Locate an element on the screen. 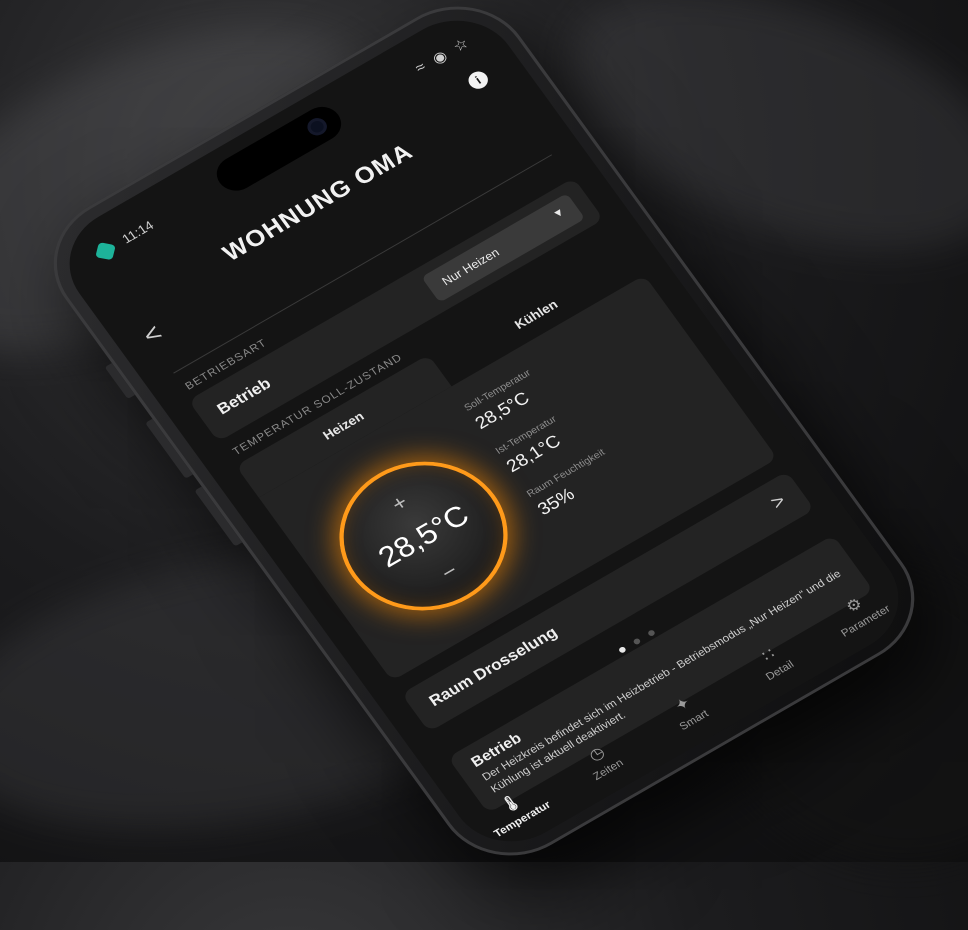  status-time: 11:14 is located at coordinates (138, 232).